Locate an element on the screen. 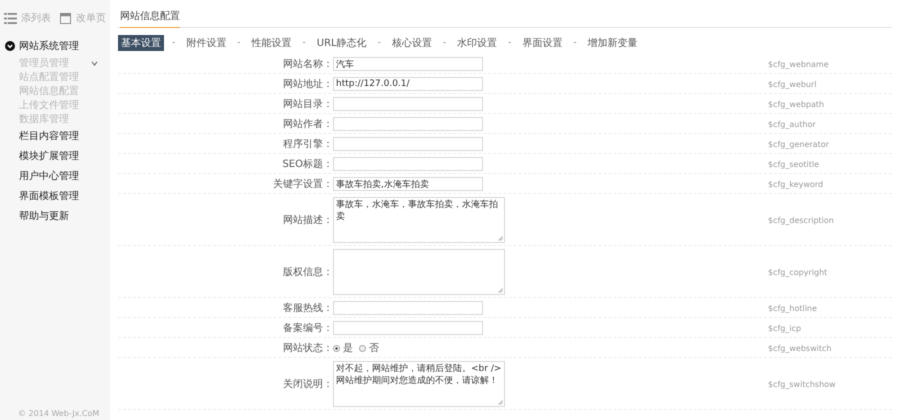 The height and width of the screenshot is (420, 900). chevron-down-icon is located at coordinates (10, 46).